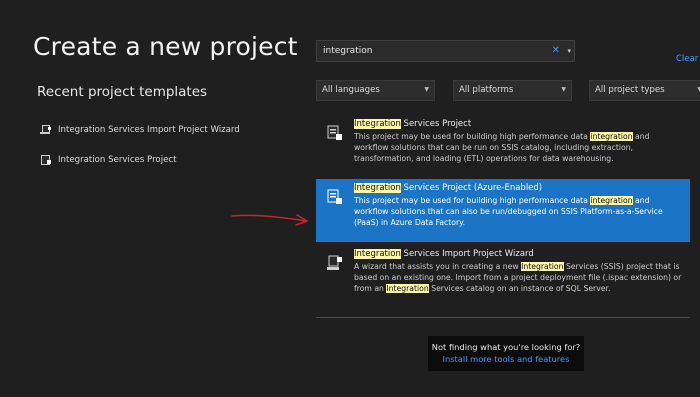 The width and height of the screenshot is (700, 397). I want to click on filter-label: All project types, so click(630, 90).